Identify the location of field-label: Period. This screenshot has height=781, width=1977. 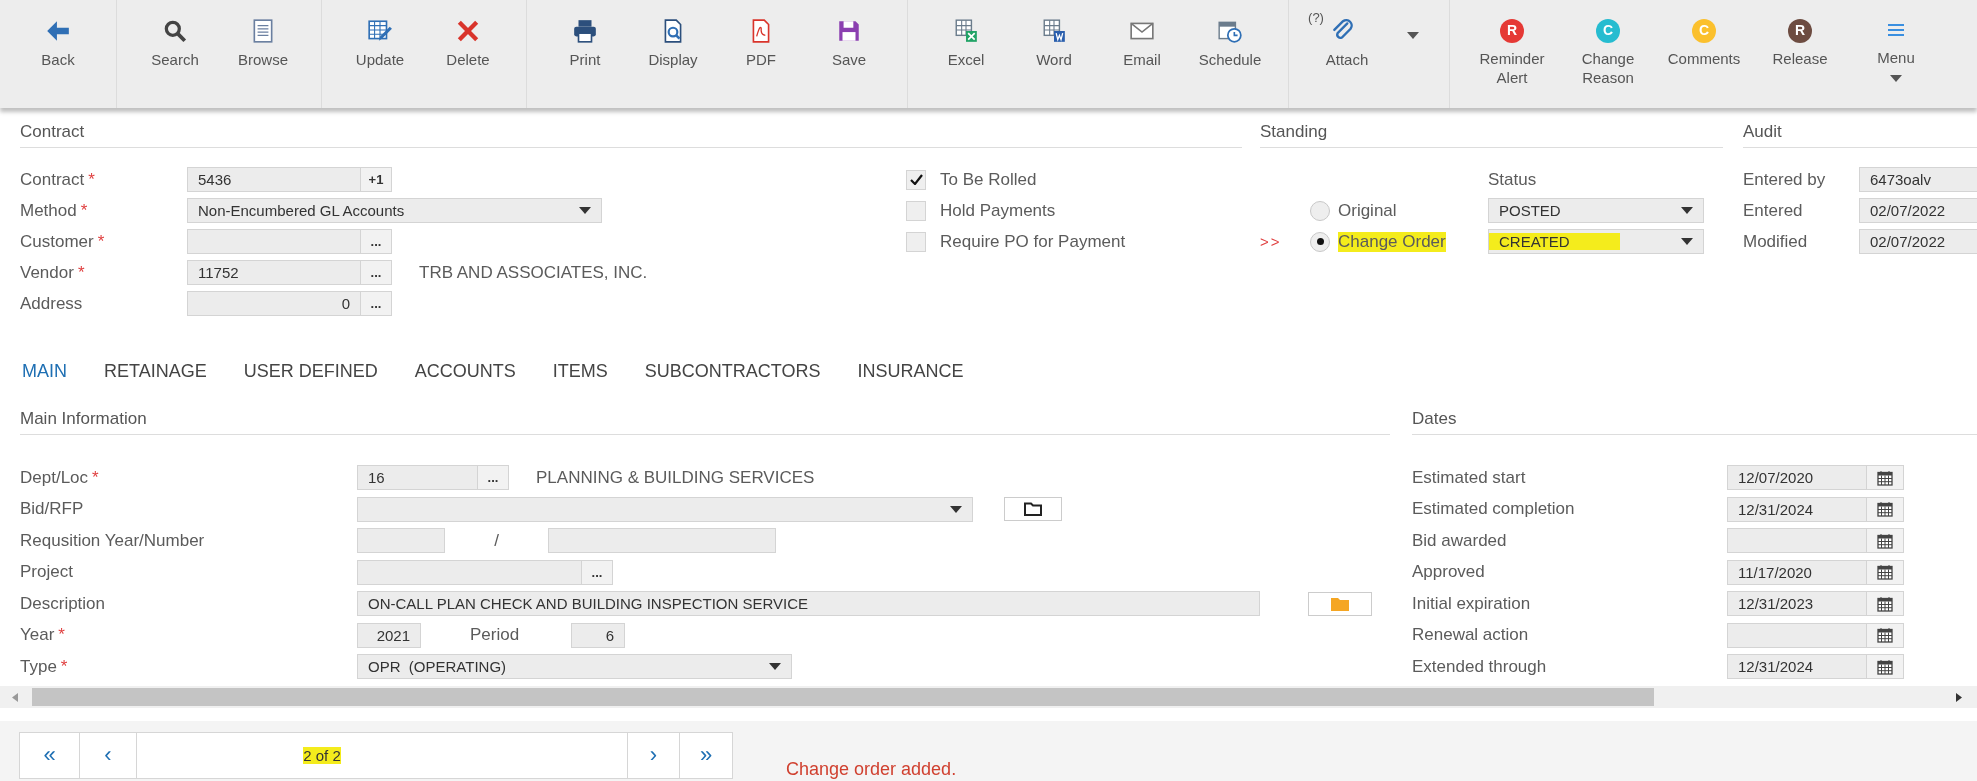
(495, 635).